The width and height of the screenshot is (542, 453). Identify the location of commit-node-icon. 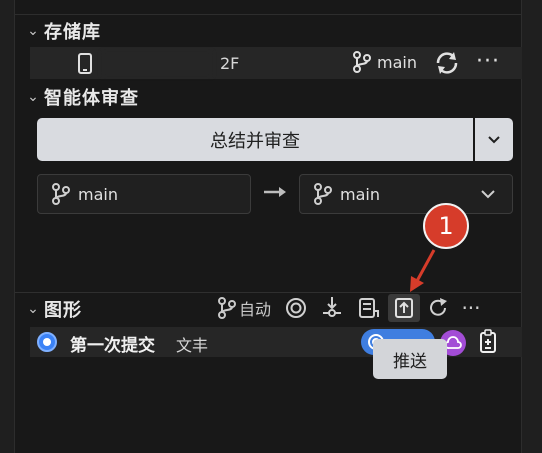
(47, 342).